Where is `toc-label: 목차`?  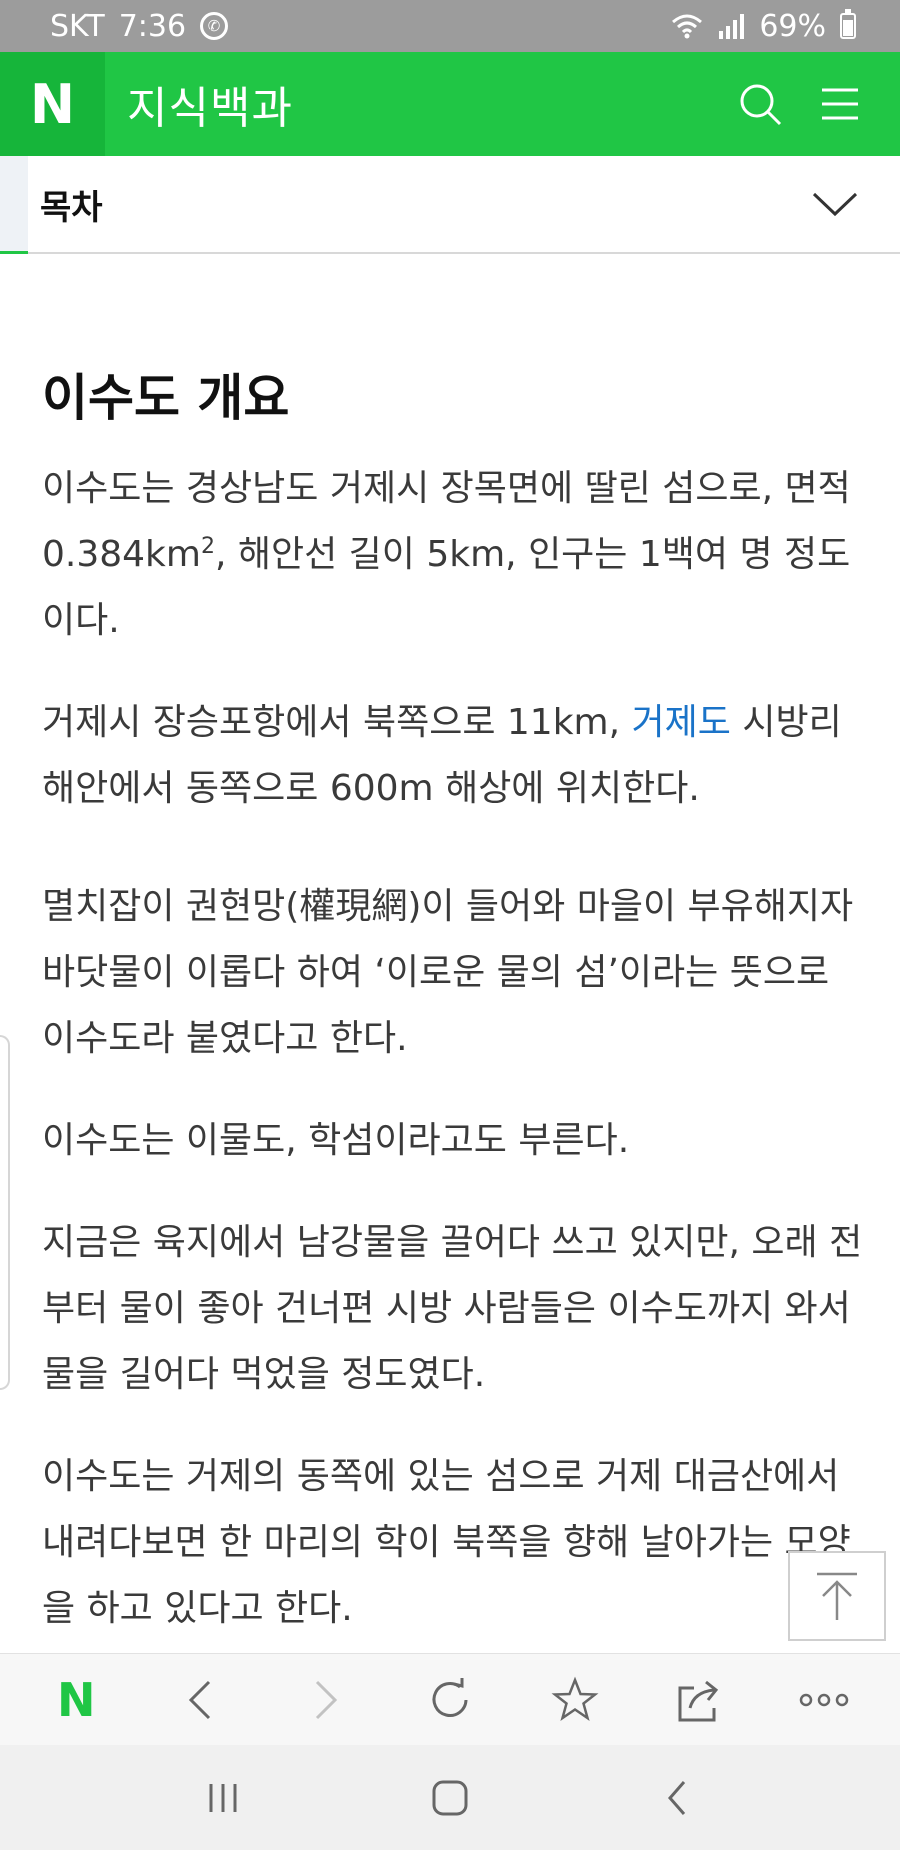
toc-label: 목차 is located at coordinates (71, 204).